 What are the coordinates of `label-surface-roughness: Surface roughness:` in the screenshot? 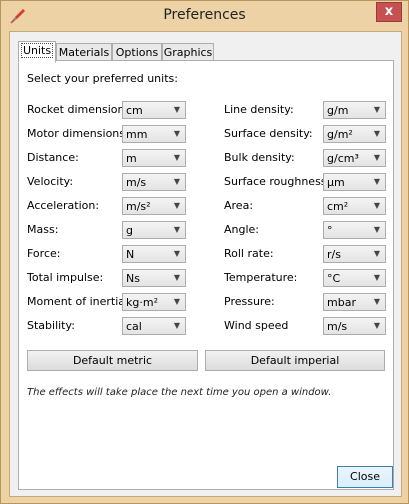 It's located at (277, 181).